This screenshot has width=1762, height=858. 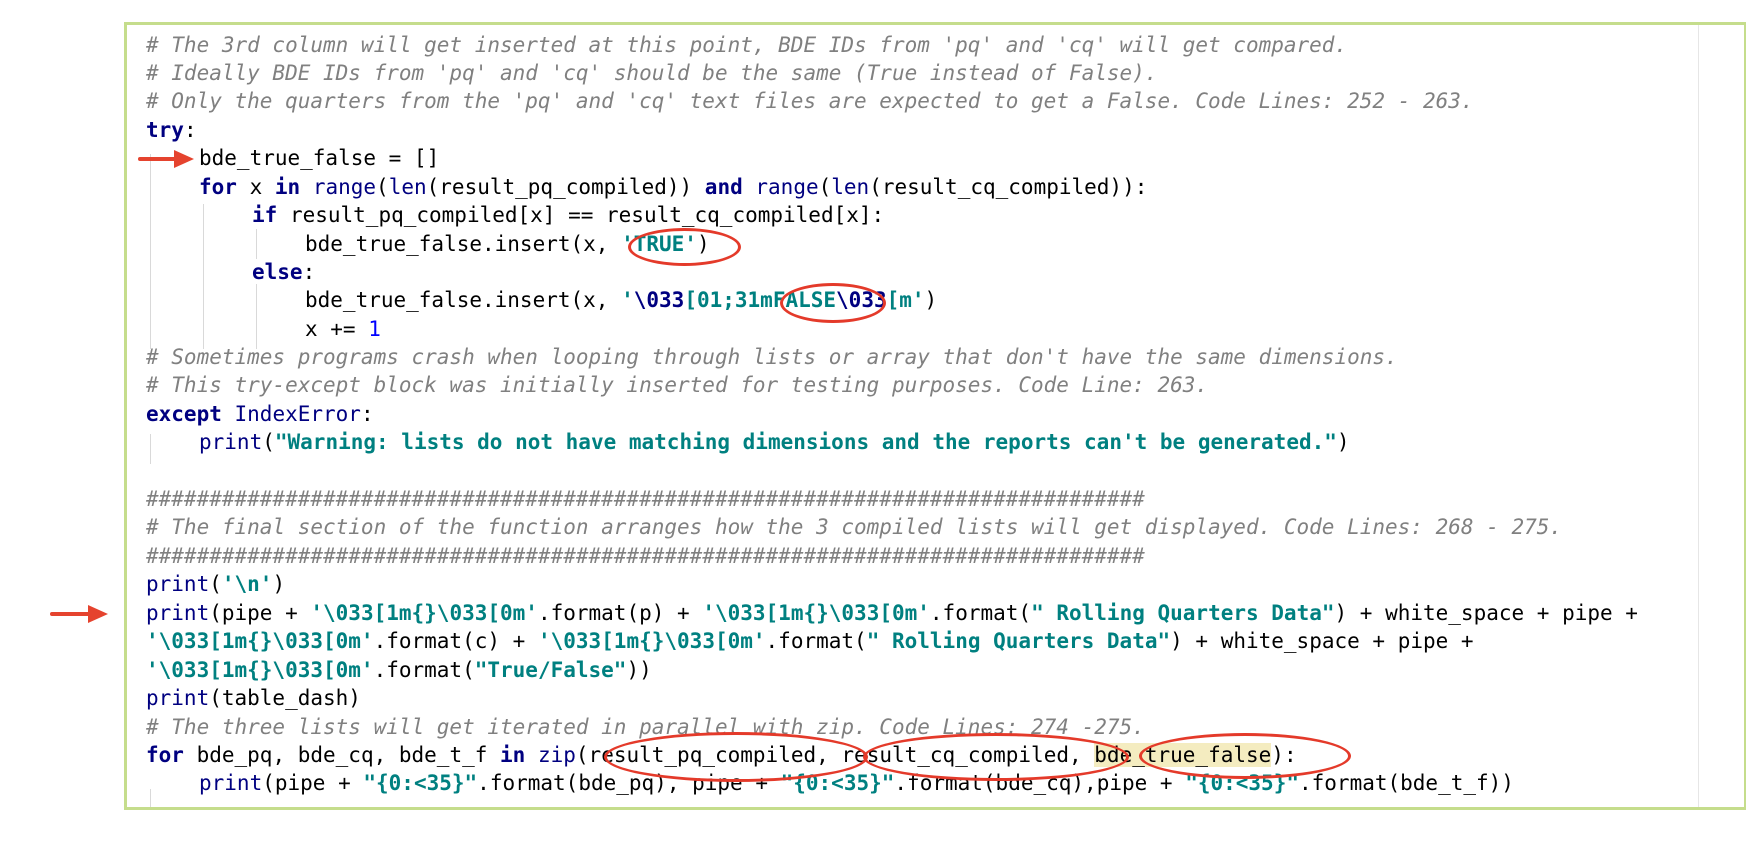 What do you see at coordinates (620, 613) in the screenshot?
I see `code-text: .format(p) +` at bounding box center [620, 613].